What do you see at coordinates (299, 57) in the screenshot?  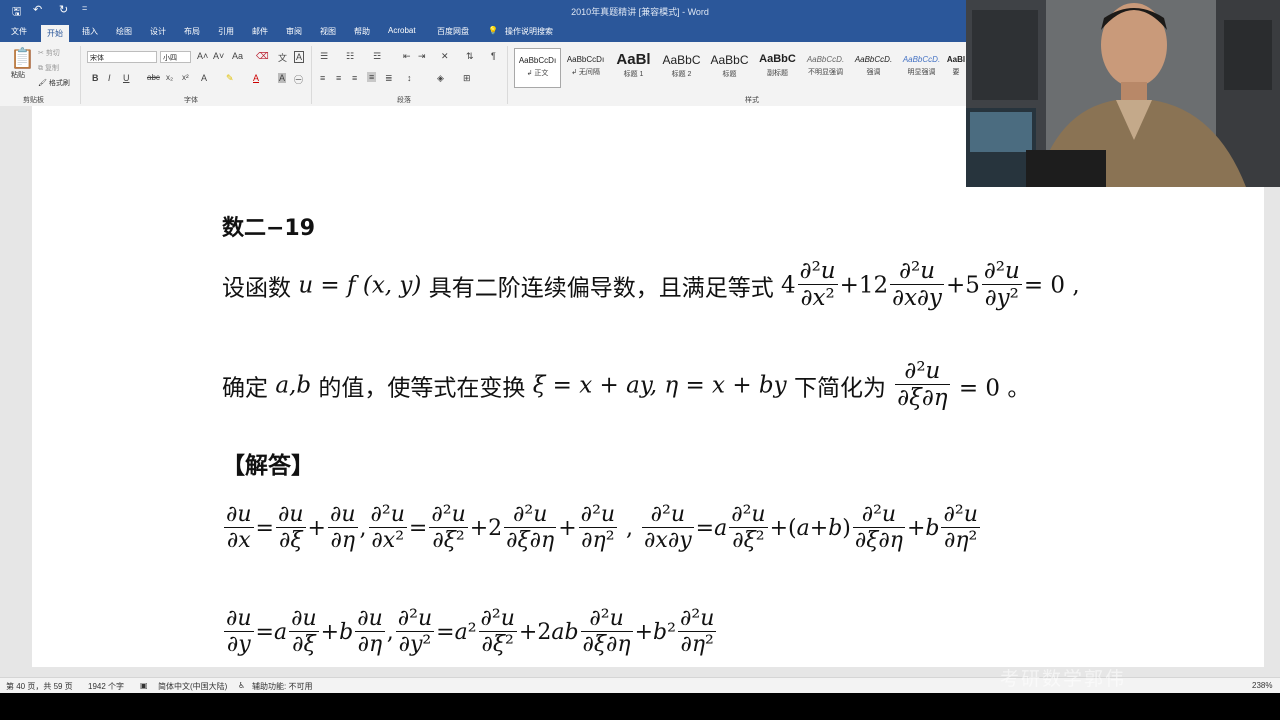 I see `character-border-icon: A` at bounding box center [299, 57].